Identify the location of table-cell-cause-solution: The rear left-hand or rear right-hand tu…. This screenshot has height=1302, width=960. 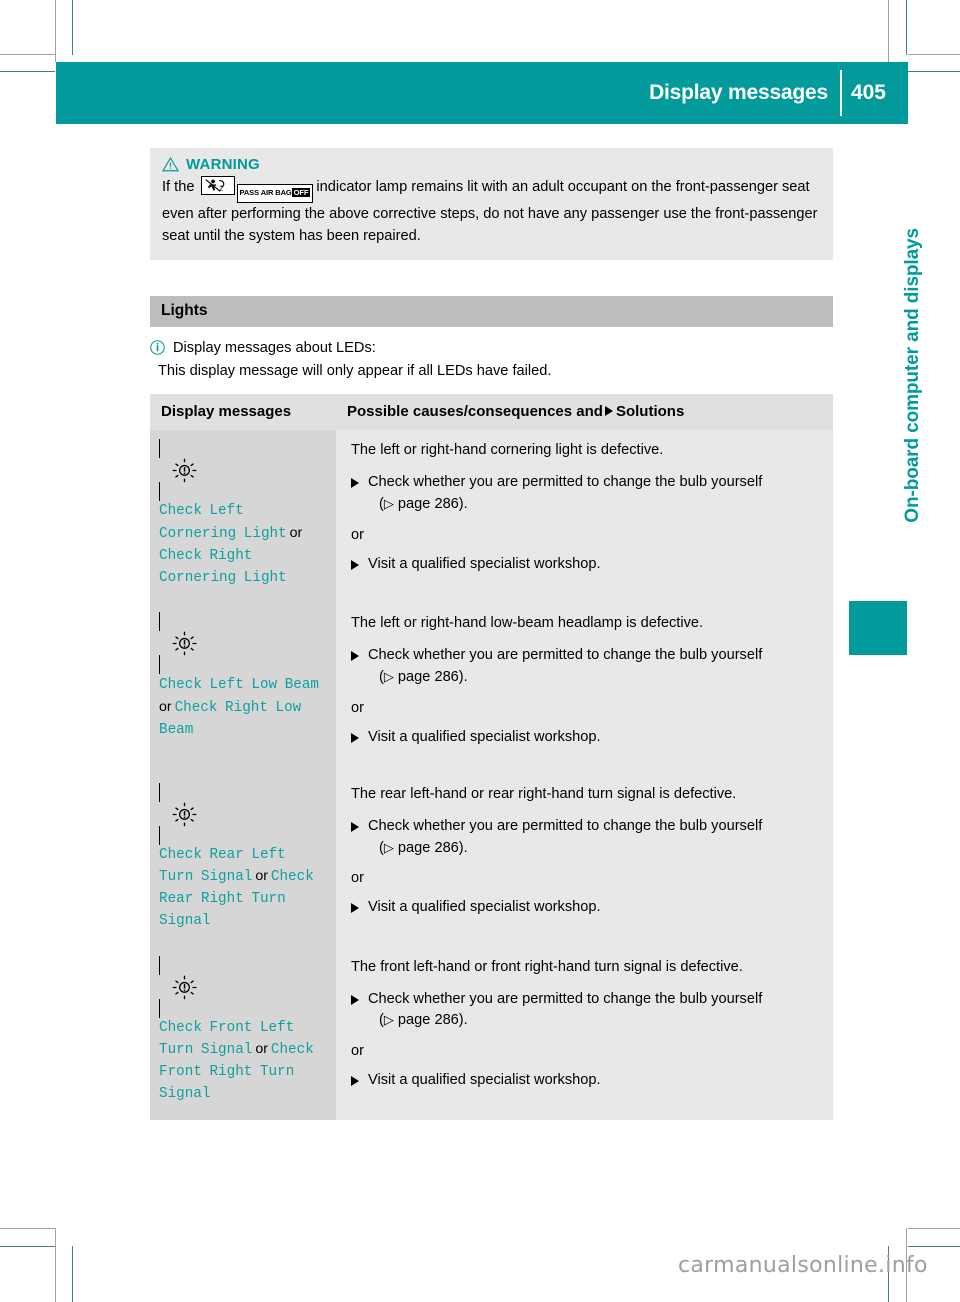
(584, 860).